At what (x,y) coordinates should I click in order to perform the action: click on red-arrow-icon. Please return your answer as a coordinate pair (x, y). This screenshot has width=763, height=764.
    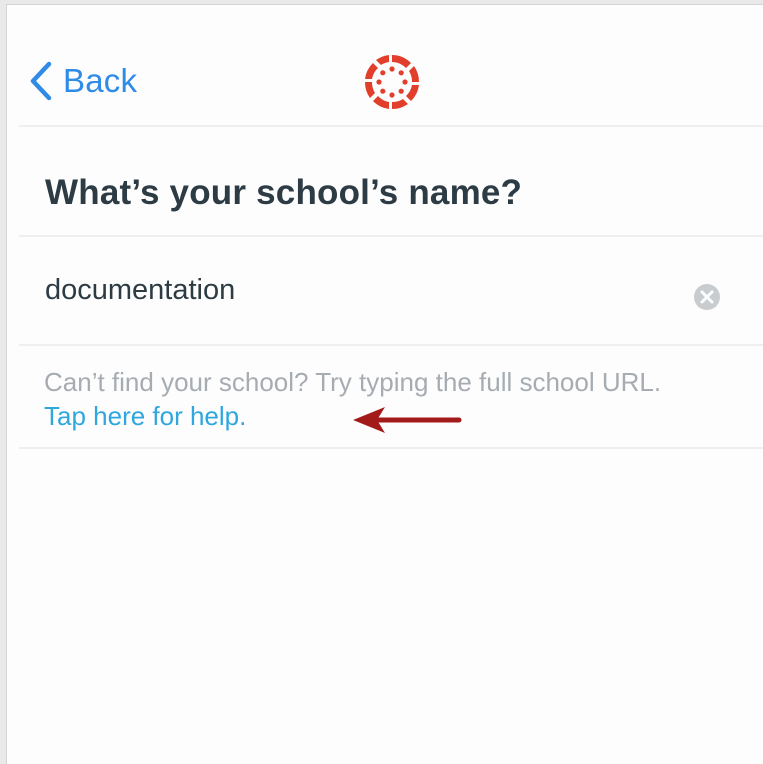
    Looking at the image, I should click on (407, 420).